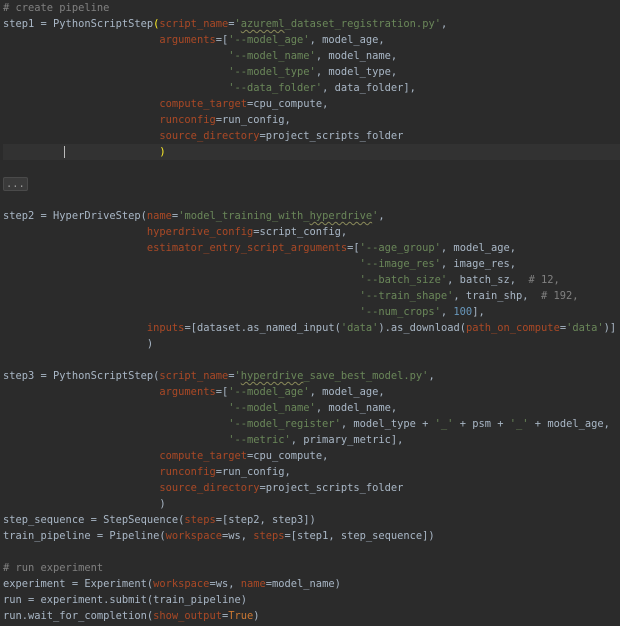 The width and height of the screenshot is (620, 626). I want to click on code-line: hyperdrive_config=script_config,, so click(311, 232).